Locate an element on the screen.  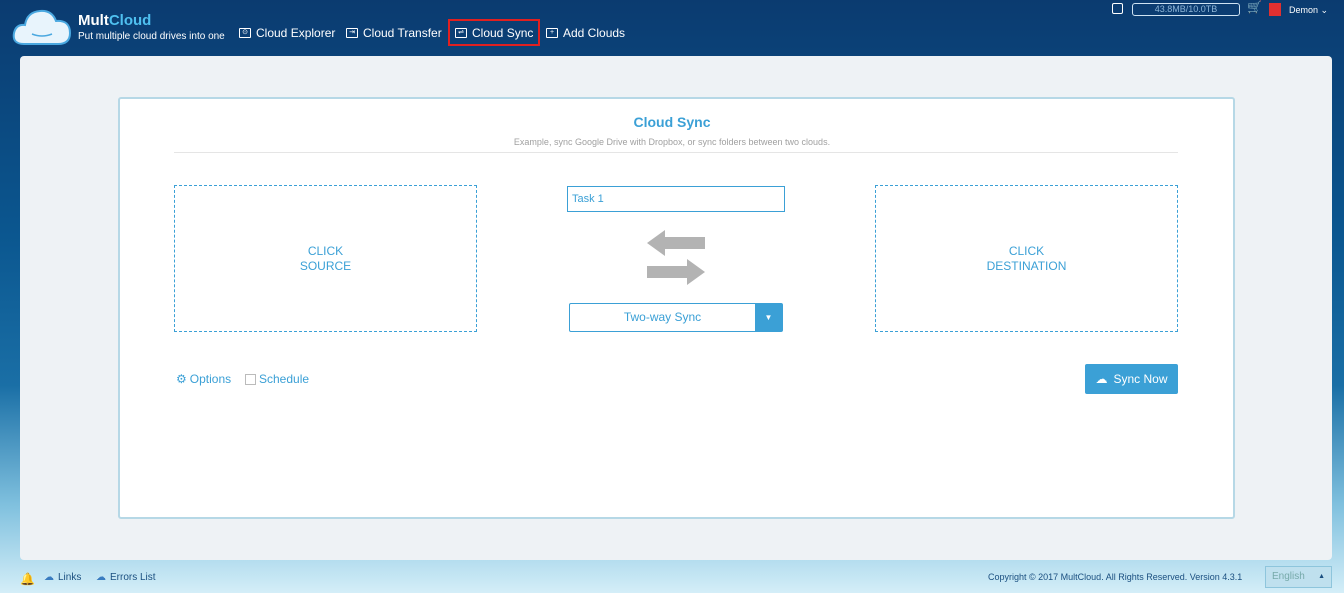
add-clouds-icon: + is located at coordinates (552, 33).